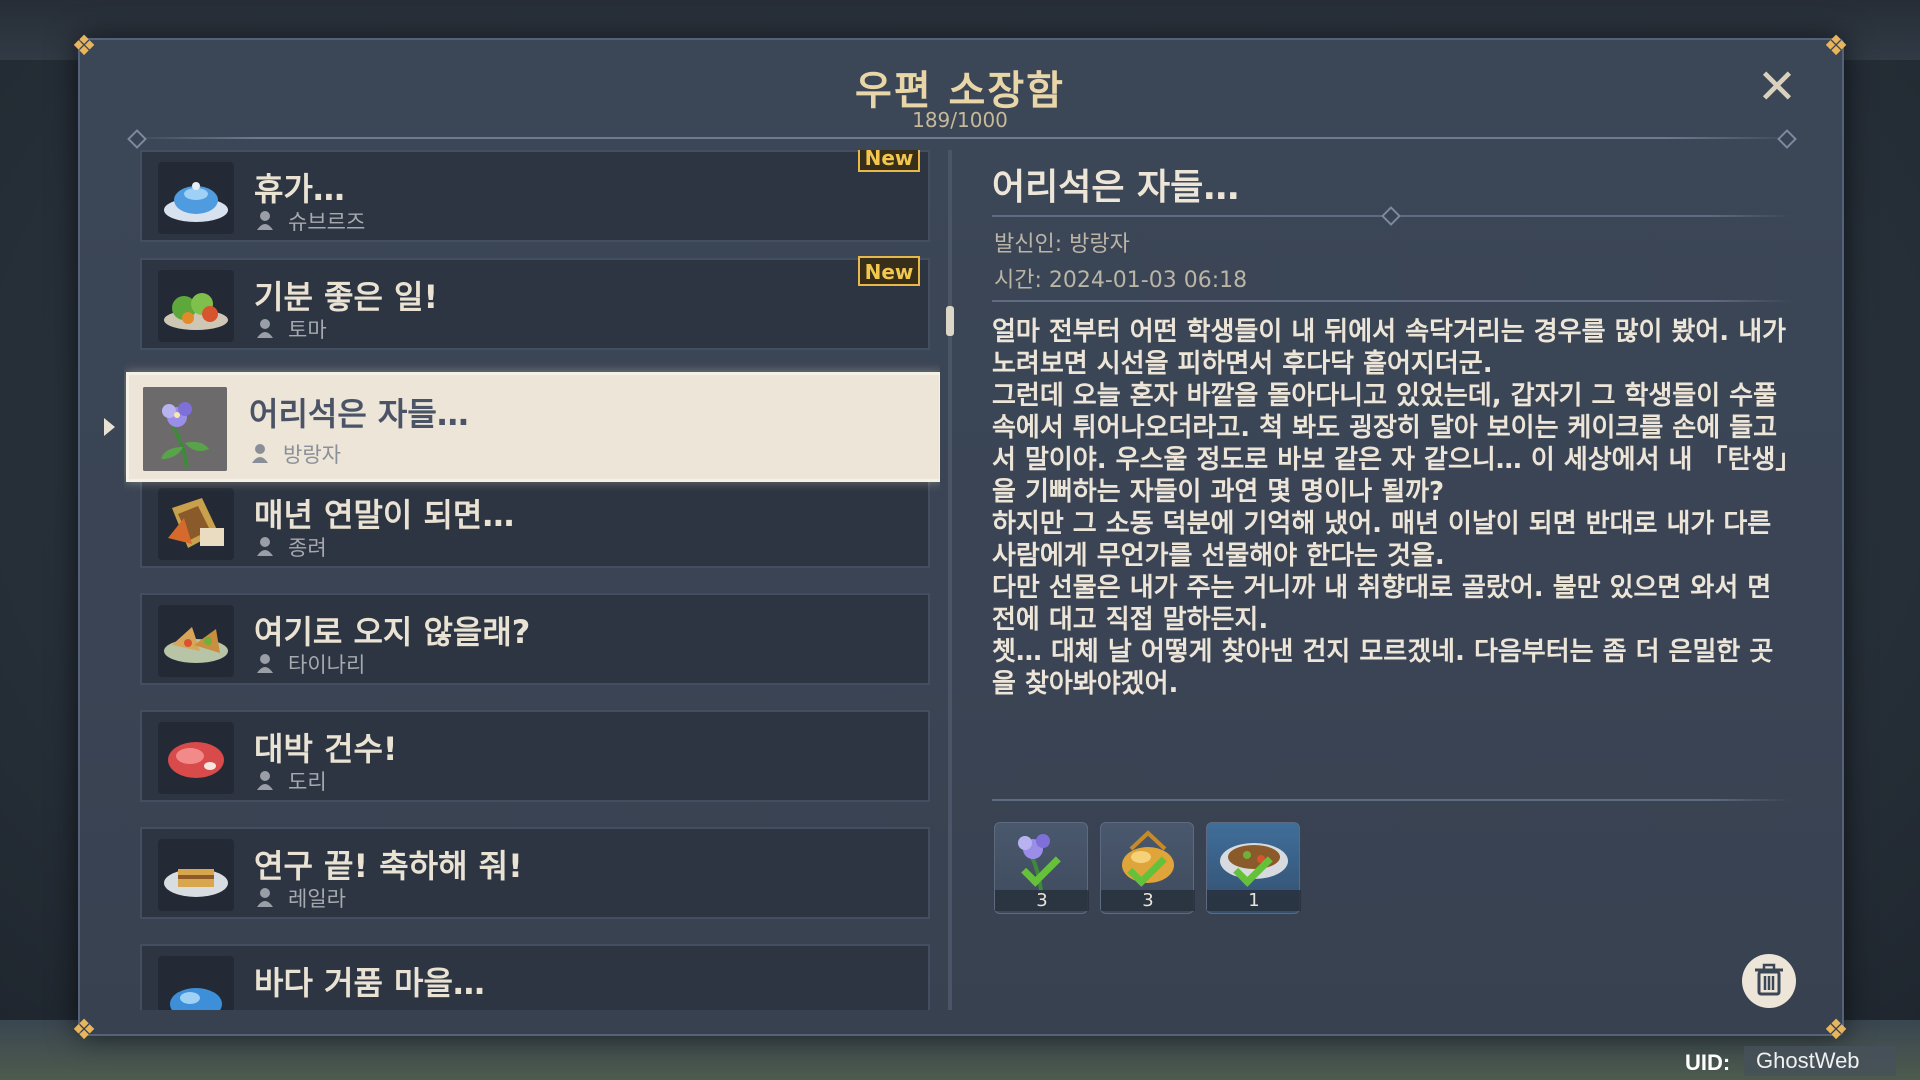  I want to click on mail-sender: 도리, so click(307, 782).